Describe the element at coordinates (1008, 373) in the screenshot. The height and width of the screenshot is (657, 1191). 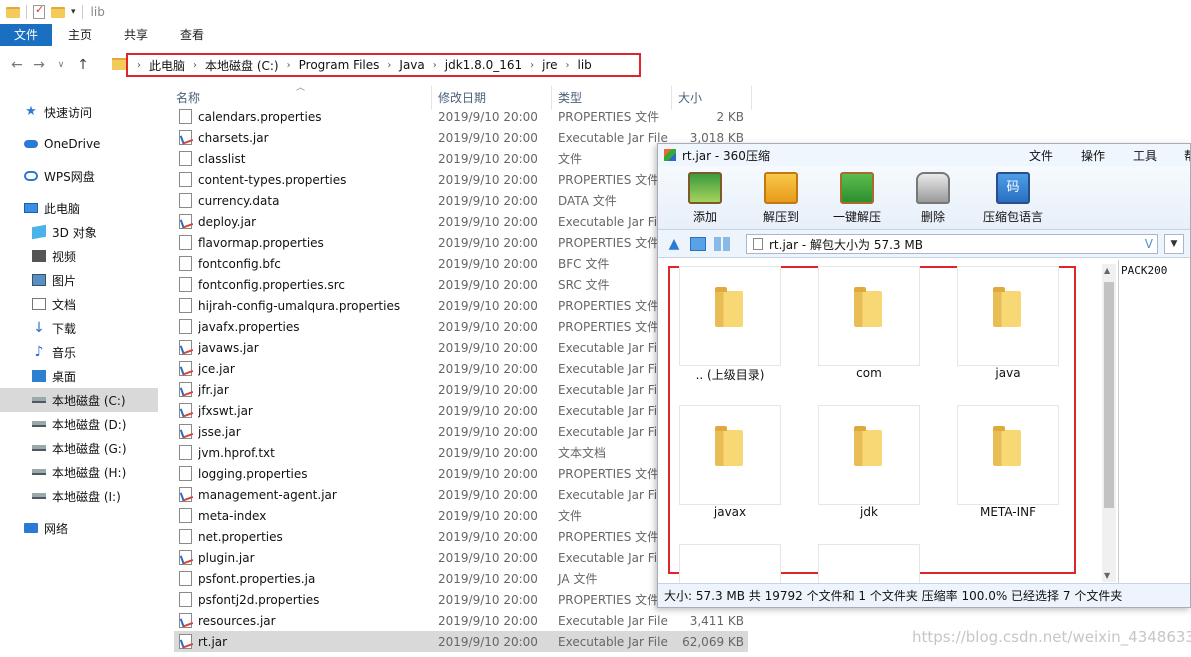
I see `tile-label: java` at that location.